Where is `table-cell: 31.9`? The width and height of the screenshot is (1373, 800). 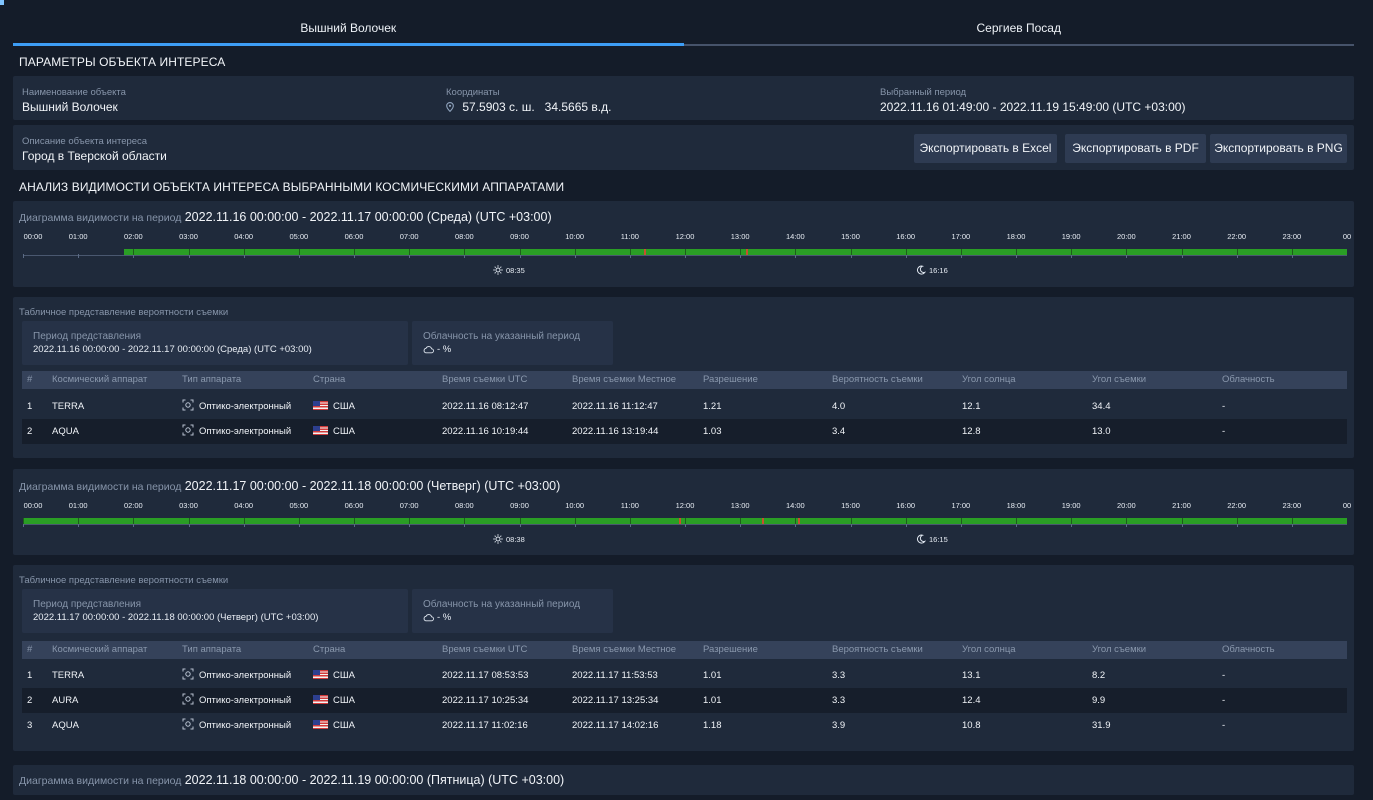 table-cell: 31.9 is located at coordinates (1101, 725).